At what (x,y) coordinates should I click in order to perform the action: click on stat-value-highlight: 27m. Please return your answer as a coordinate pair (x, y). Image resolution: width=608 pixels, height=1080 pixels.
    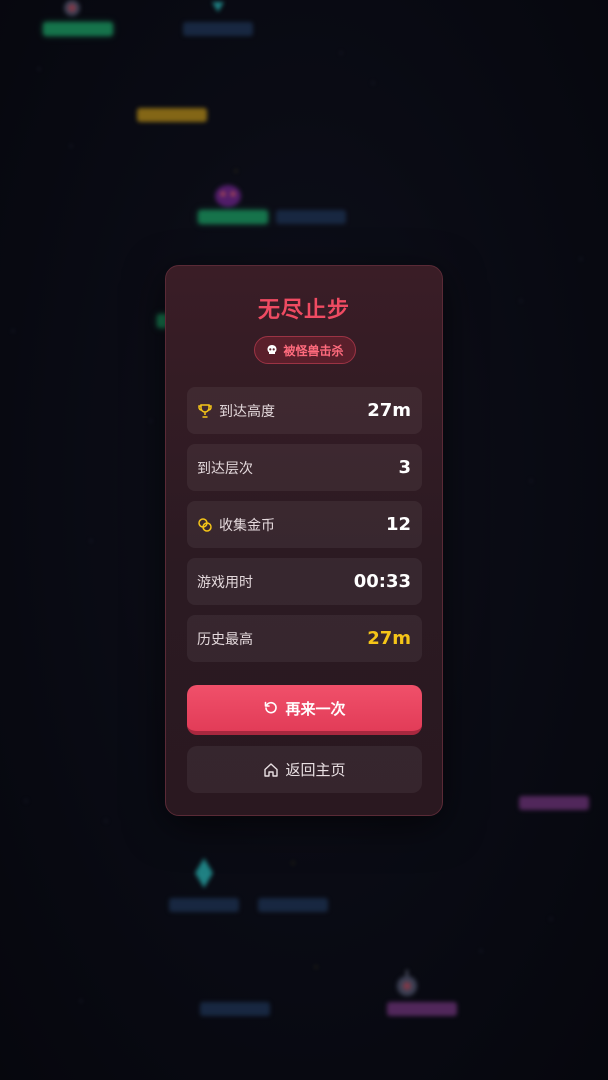
    Looking at the image, I should click on (389, 638).